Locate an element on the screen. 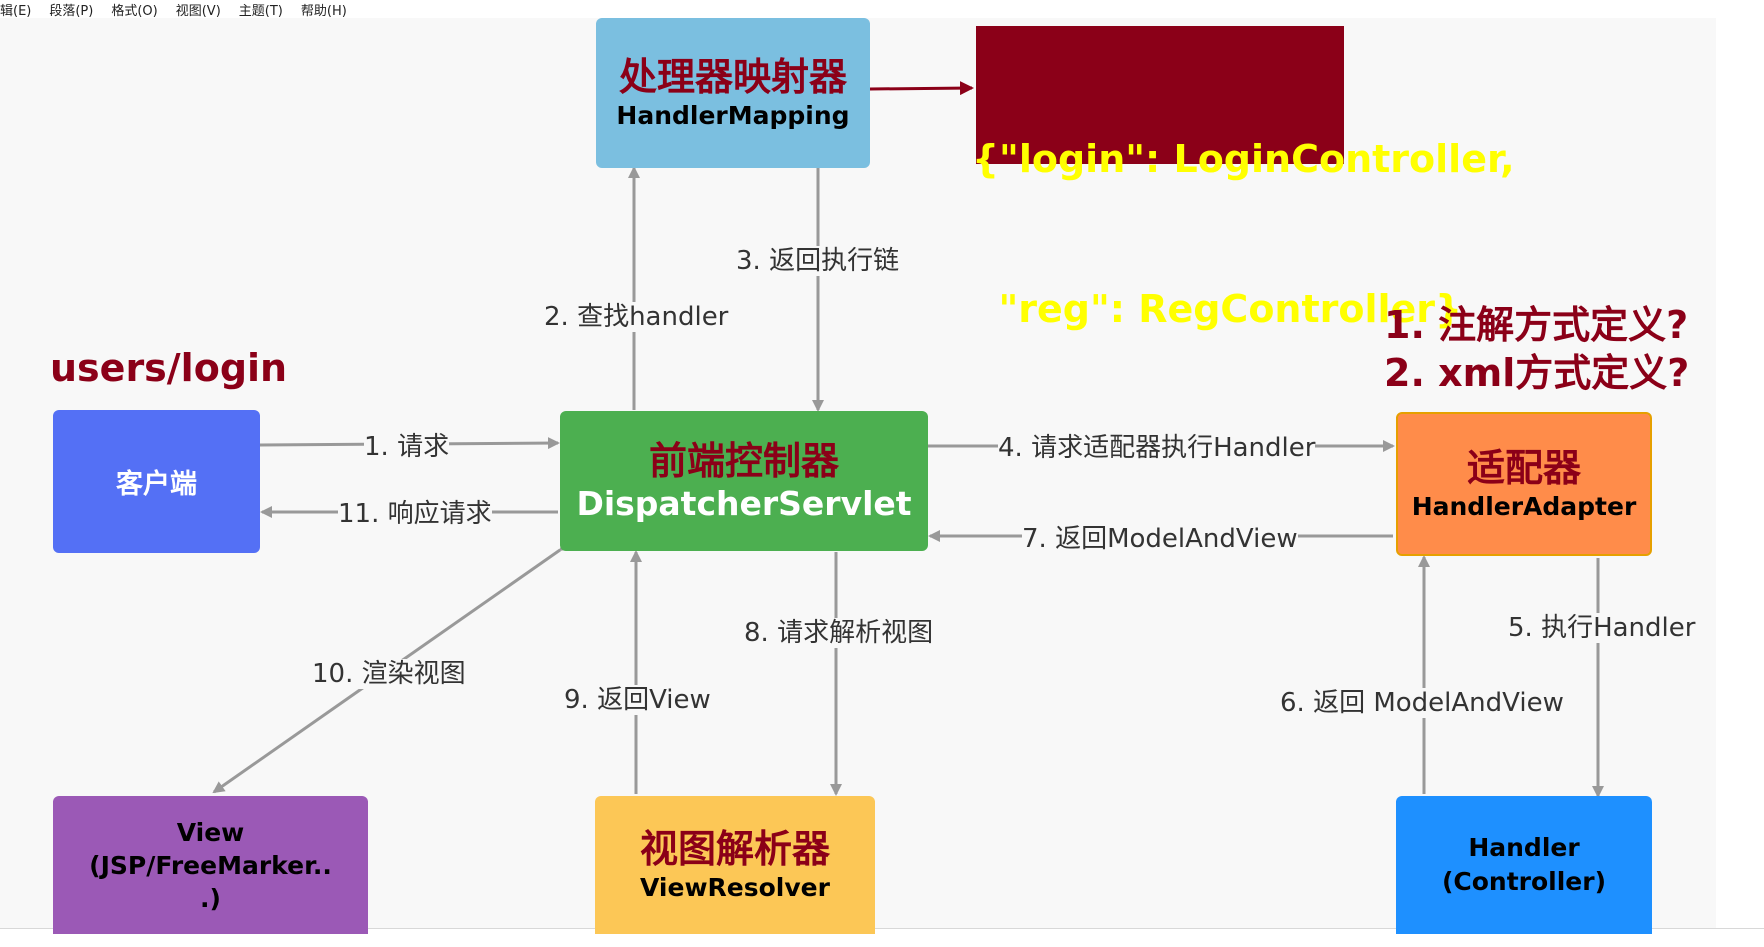 This screenshot has width=1764, height=947. adapter-en: HandlerAdapter is located at coordinates (1524, 506).